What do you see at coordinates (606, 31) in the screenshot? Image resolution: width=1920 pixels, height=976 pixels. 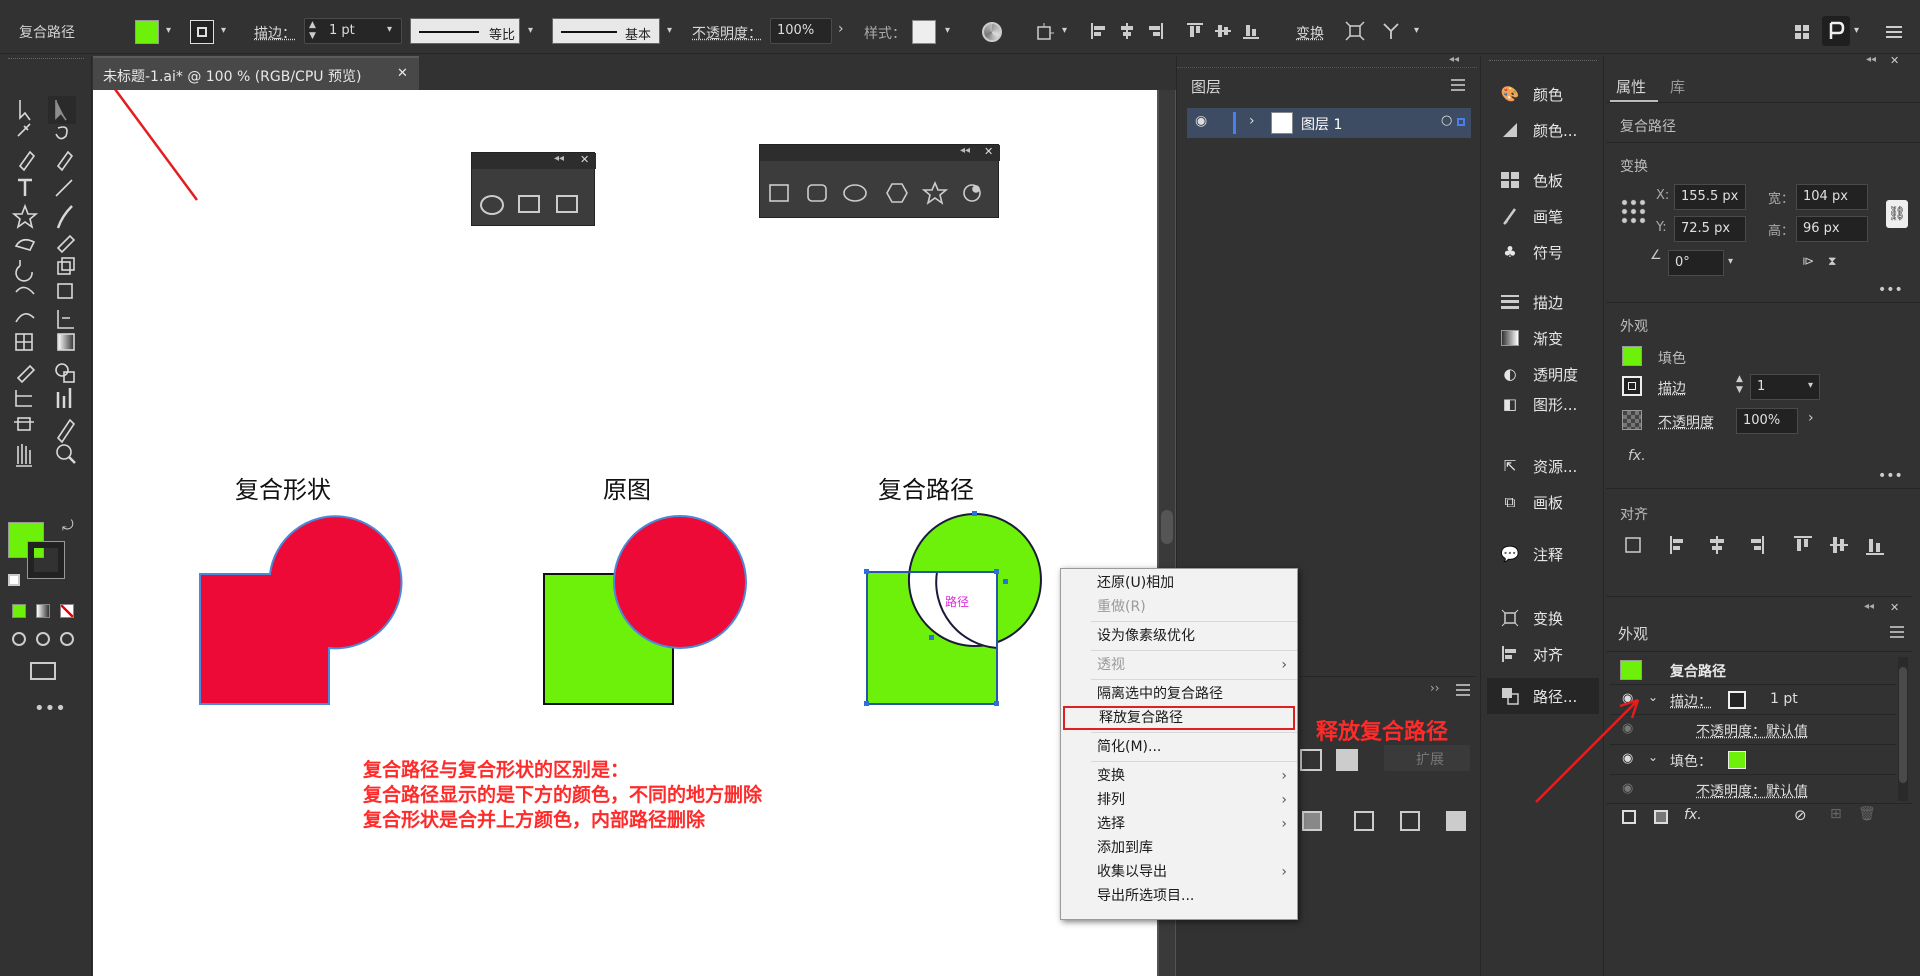 I see `brush-definition: 基本` at bounding box center [606, 31].